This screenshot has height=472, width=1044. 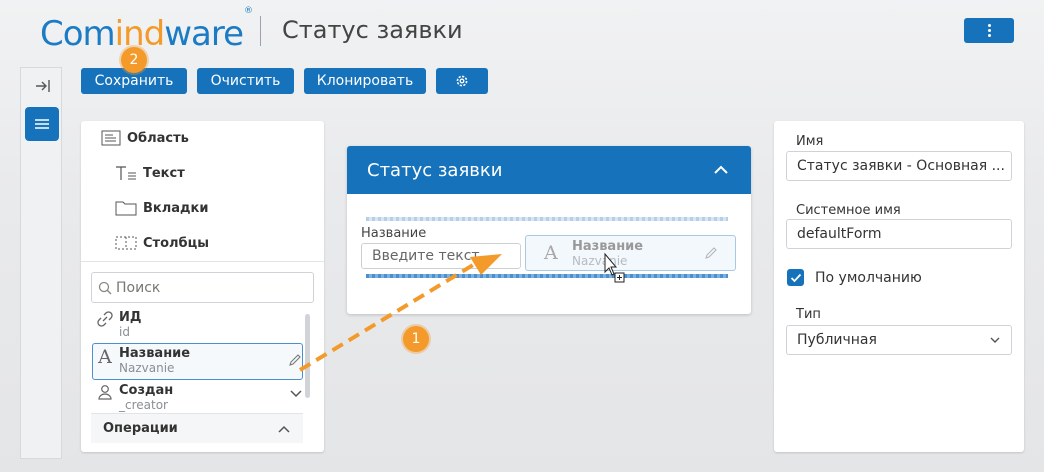 I want to click on field-name: Создан, so click(x=146, y=390).